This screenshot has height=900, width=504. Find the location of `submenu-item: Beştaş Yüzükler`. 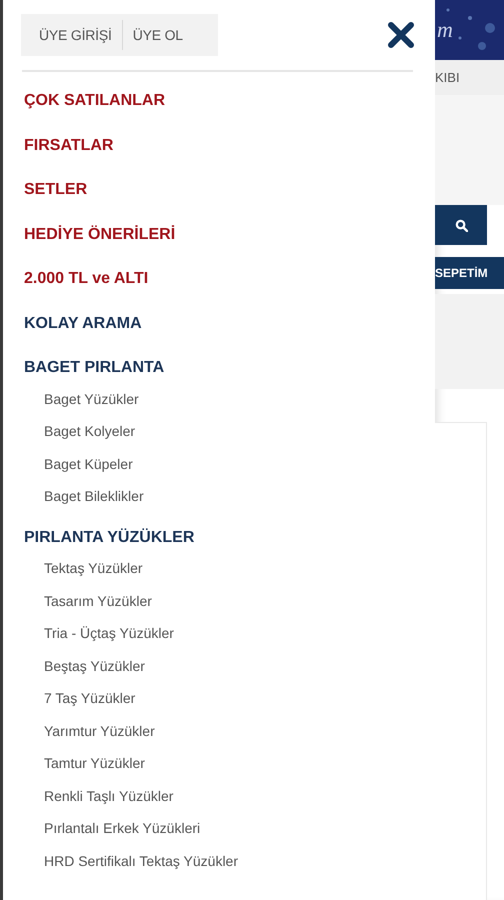

submenu-item: Beştaş Yüzükler is located at coordinates (229, 668).